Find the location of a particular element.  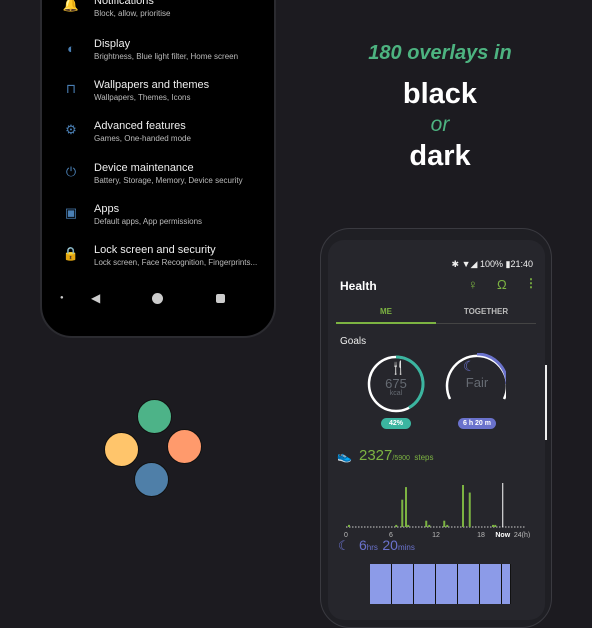

steps-count: 2327 is located at coordinates (376, 455).